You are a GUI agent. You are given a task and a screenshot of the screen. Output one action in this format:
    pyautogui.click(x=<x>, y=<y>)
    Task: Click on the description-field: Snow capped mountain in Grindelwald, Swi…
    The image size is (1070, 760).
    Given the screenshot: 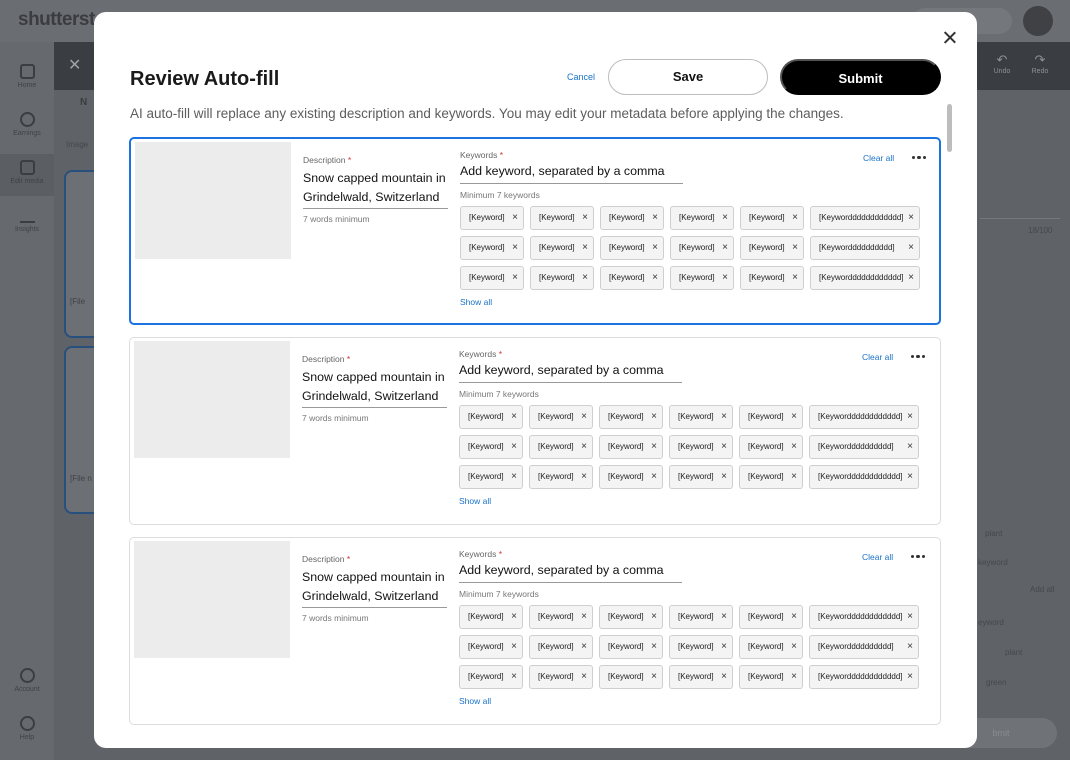 What is the action you would take?
    pyautogui.click(x=375, y=187)
    